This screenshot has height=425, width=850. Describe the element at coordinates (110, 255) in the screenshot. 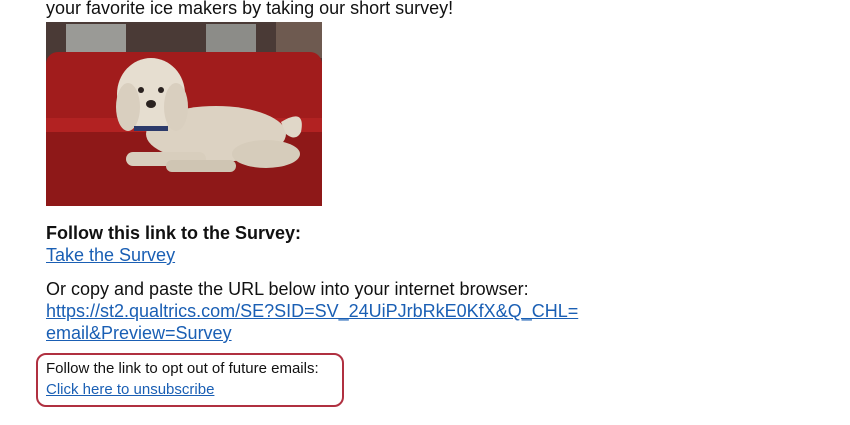

I see `take-survey-link: Take the Survey` at that location.